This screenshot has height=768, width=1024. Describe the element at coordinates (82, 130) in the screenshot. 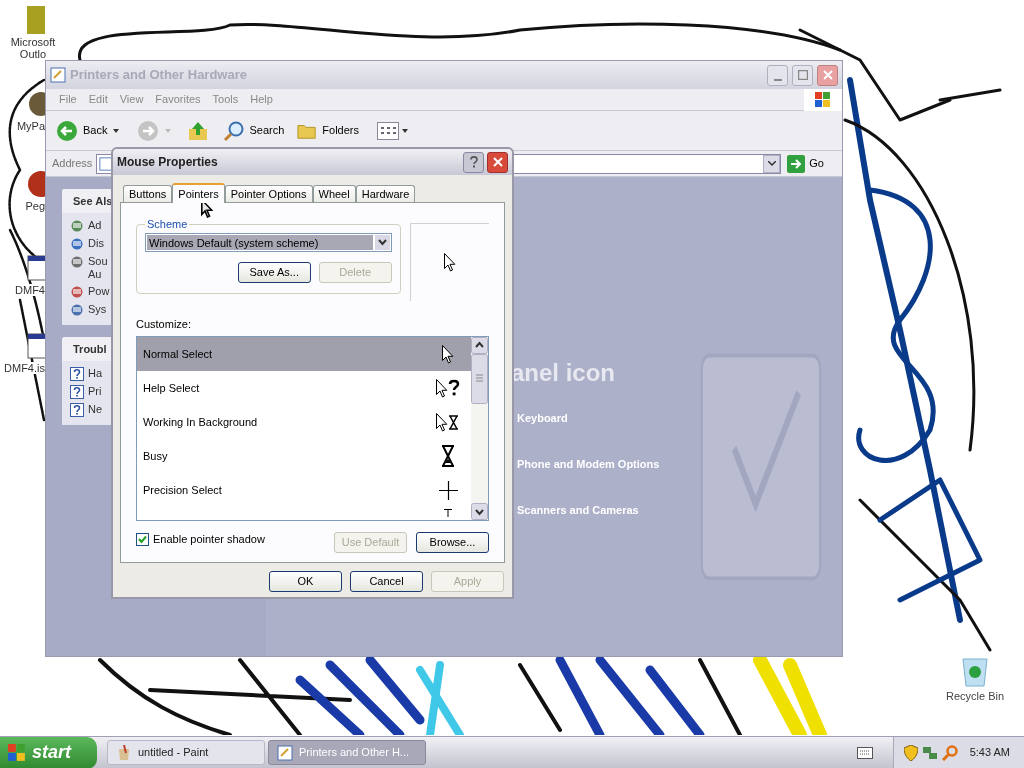

I see `back-button: Back` at that location.